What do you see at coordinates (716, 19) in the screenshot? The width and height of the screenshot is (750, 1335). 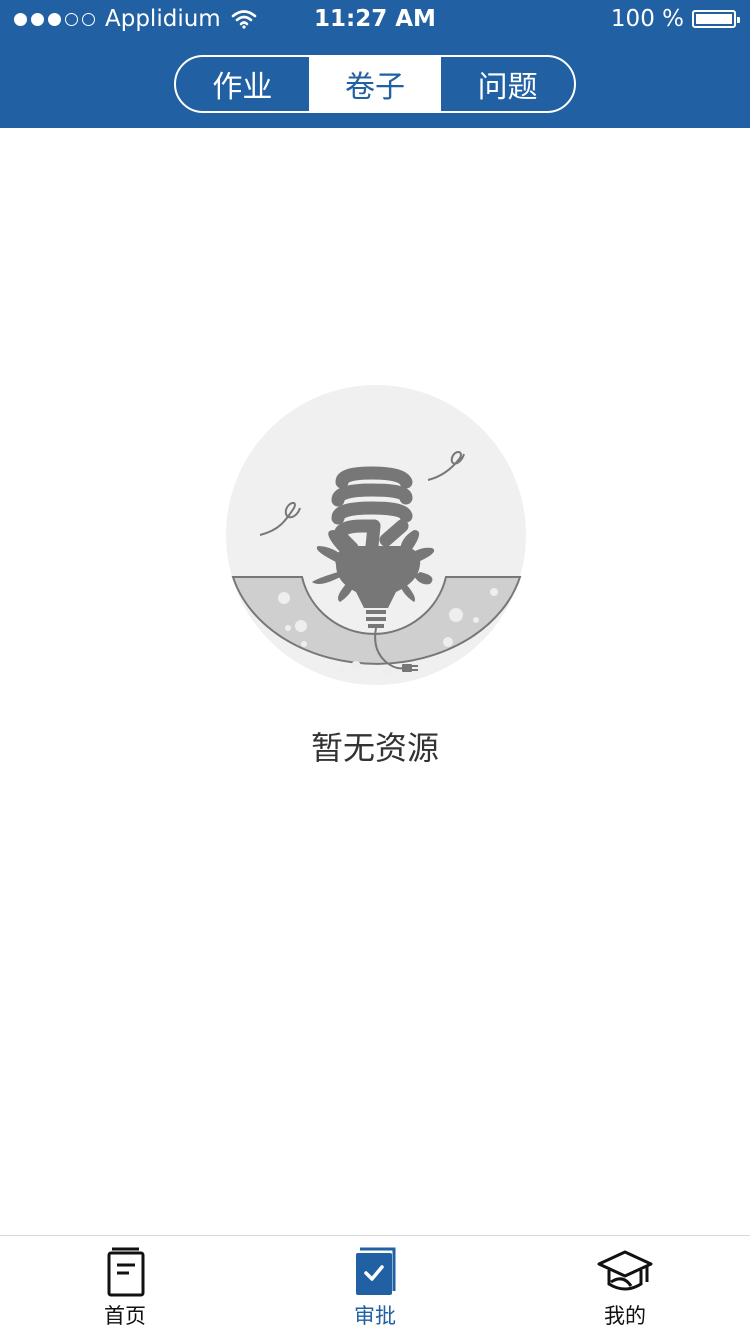 I see `battery-icon` at bounding box center [716, 19].